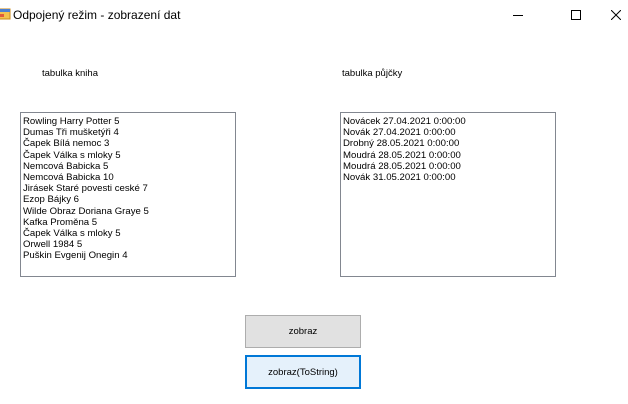 This screenshot has width=628, height=404. I want to click on zobraz-tostring-button: zobraz(ToString), so click(303, 372).